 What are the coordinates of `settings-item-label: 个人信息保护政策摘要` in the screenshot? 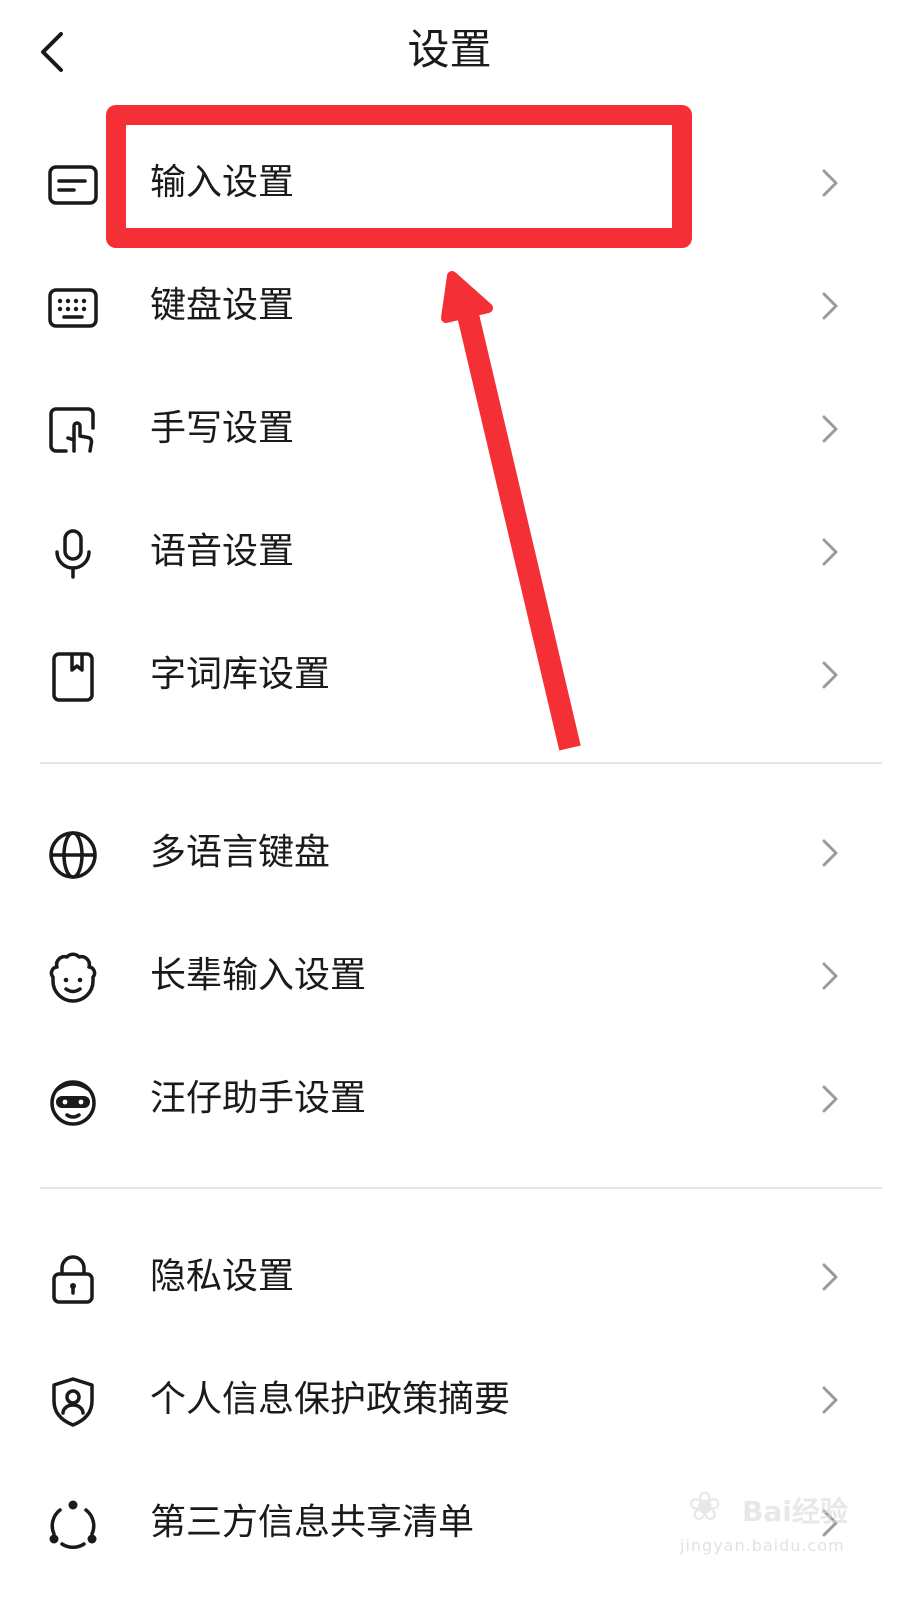 It's located at (330, 1399).